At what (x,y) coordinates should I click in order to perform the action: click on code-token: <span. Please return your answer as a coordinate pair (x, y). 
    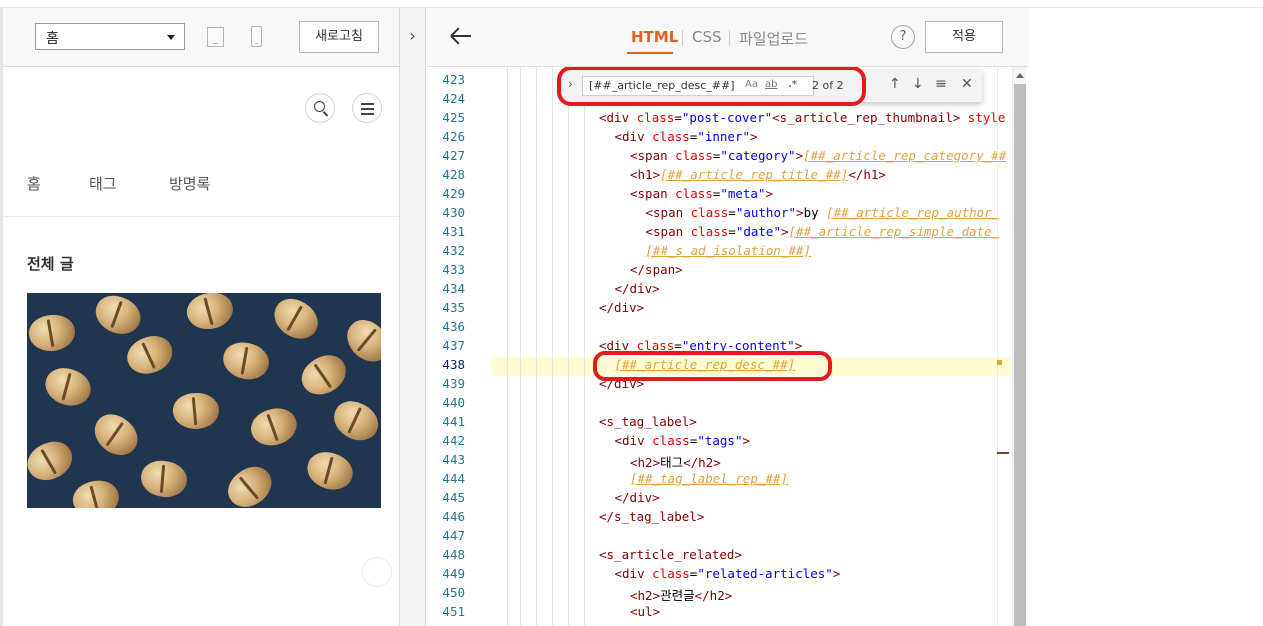
    Looking at the image, I should click on (668, 212).